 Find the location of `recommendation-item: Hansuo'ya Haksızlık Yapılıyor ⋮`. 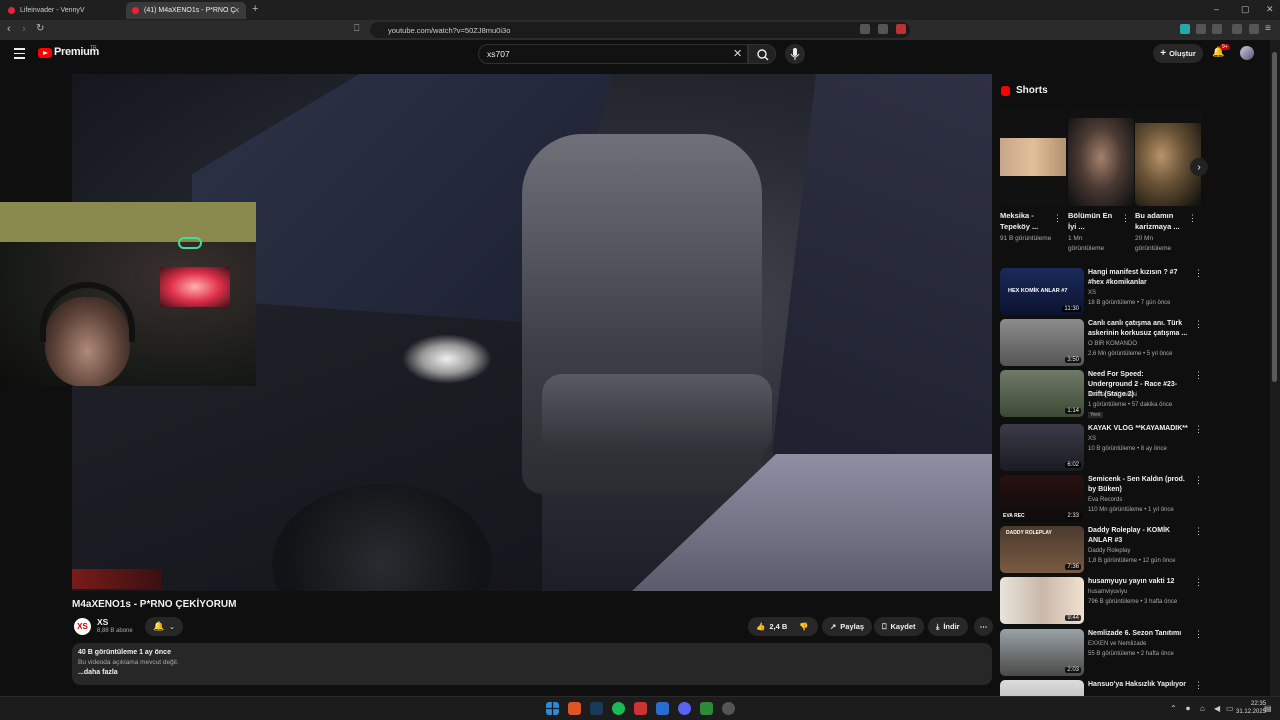

recommendation-item: Hansuo'ya Haksızlık Yapılıyor ⋮ is located at coordinates (1135, 688).